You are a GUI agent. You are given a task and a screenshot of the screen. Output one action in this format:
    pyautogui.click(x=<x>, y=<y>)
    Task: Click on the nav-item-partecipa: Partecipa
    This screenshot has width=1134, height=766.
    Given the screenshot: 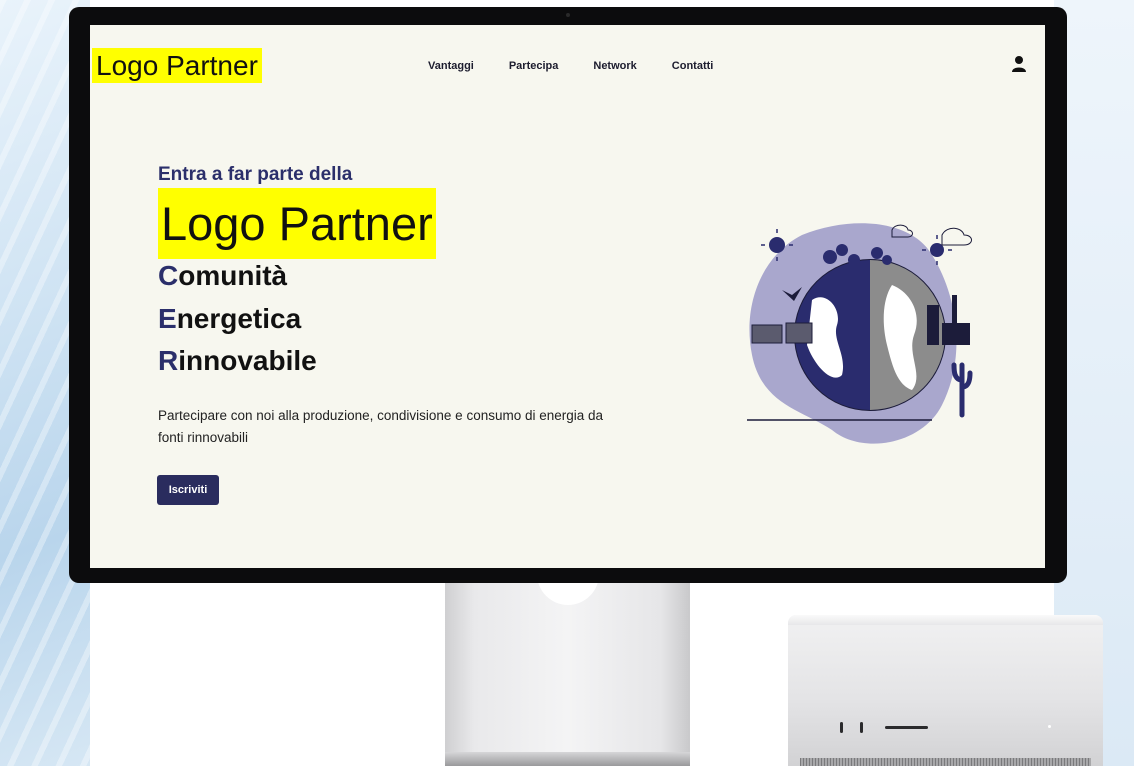 What is the action you would take?
    pyautogui.click(x=534, y=66)
    